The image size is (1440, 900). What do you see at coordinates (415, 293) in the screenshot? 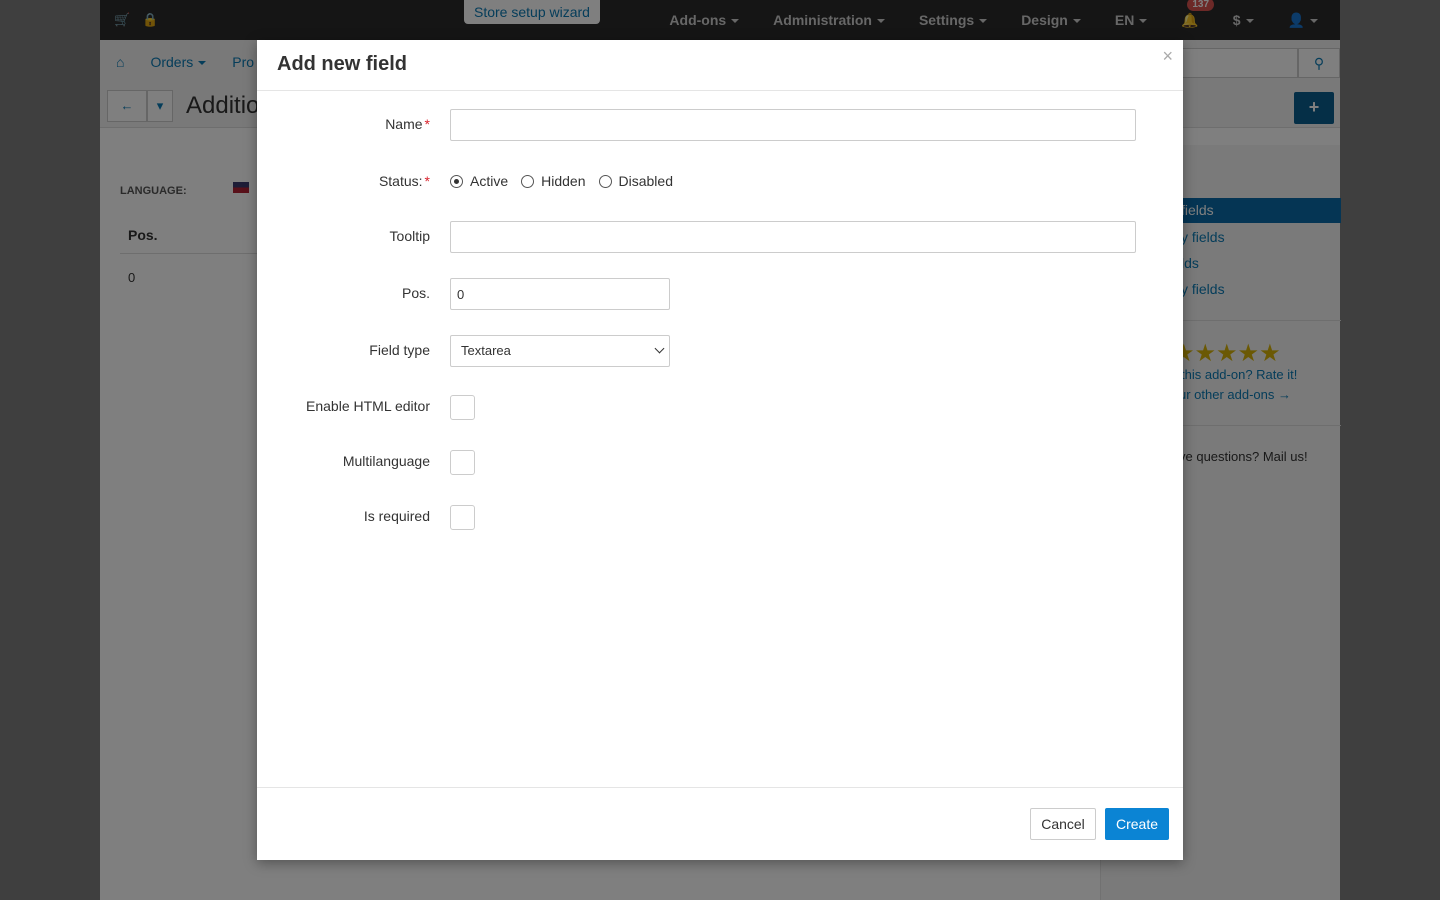
I see `pos-label: Pos.` at bounding box center [415, 293].